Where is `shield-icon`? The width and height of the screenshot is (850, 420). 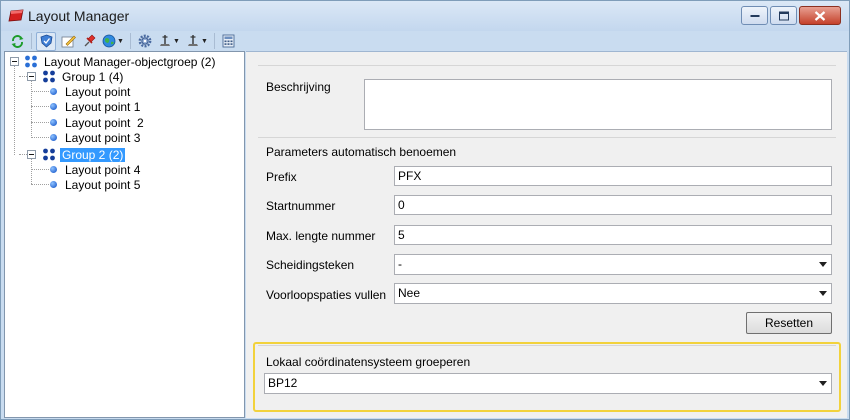 shield-icon is located at coordinates (46, 41).